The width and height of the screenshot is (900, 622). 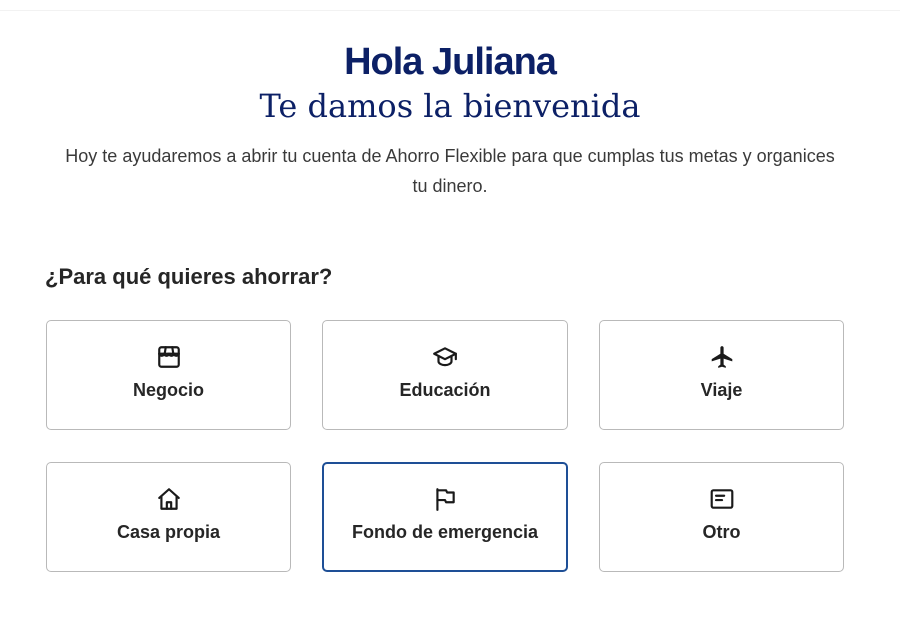 What do you see at coordinates (168, 390) in the screenshot?
I see `option-label: Negocio` at bounding box center [168, 390].